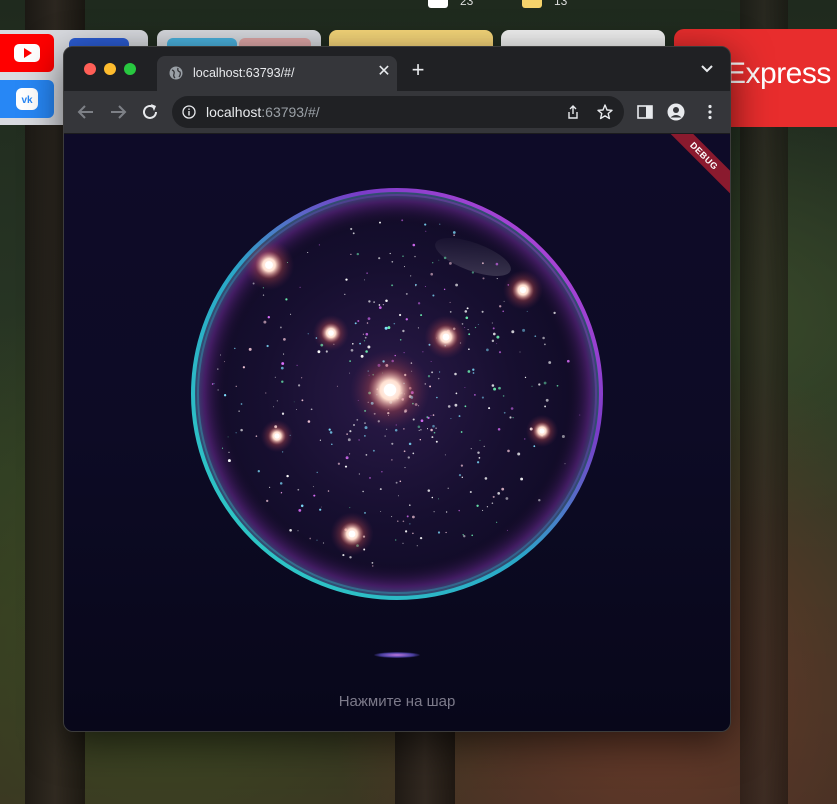 This screenshot has height=804, width=837. What do you see at coordinates (263, 112) in the screenshot?
I see `url-text: localhost:63793/#/` at bounding box center [263, 112].